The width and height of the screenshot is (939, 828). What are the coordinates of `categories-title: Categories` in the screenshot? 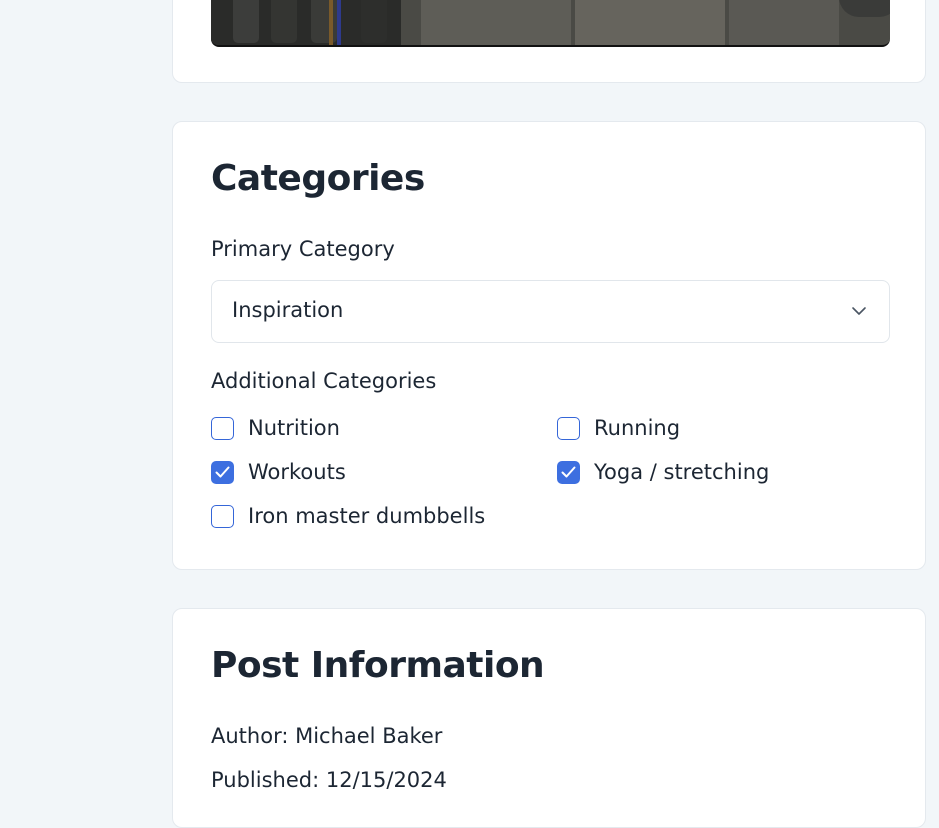 It's located at (318, 178).